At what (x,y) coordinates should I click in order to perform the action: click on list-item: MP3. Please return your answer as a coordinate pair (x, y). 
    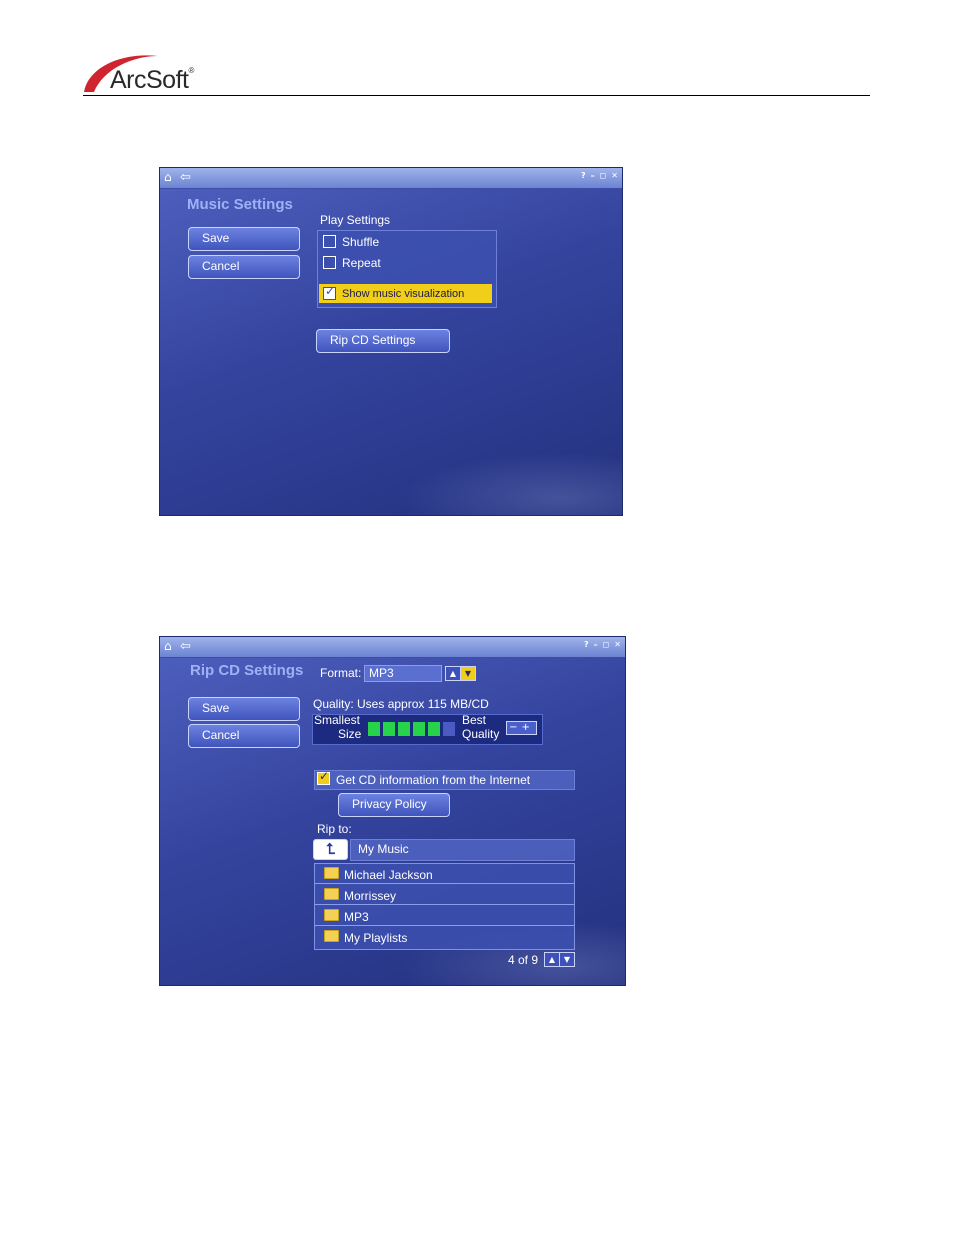
    Looking at the image, I should click on (444, 916).